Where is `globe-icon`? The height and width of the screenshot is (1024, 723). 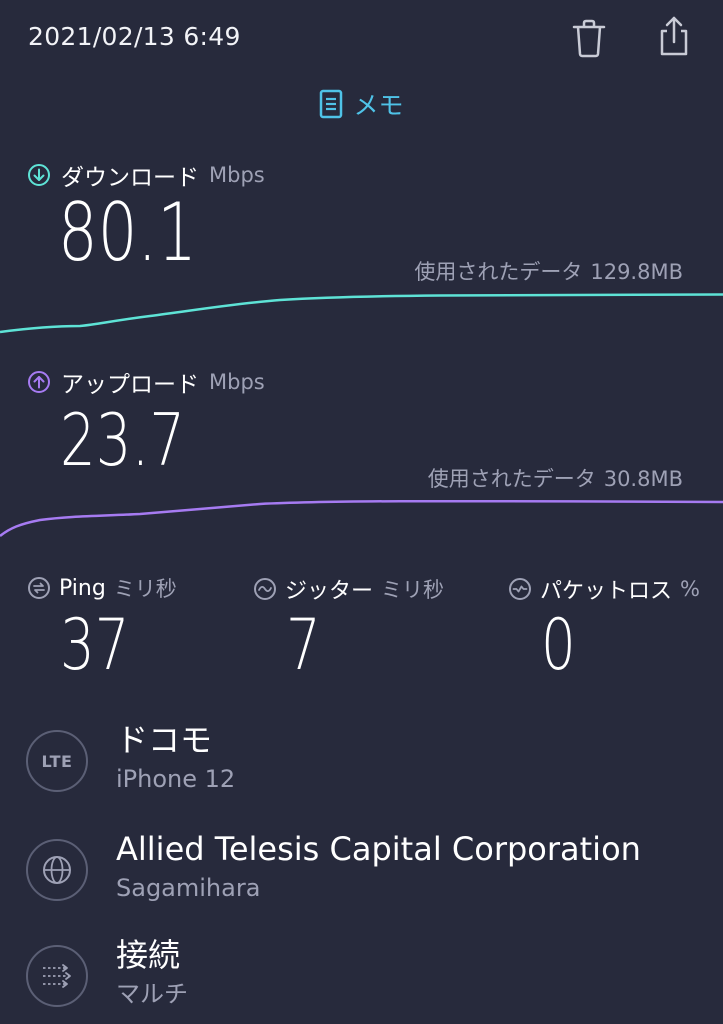 globe-icon is located at coordinates (57, 870).